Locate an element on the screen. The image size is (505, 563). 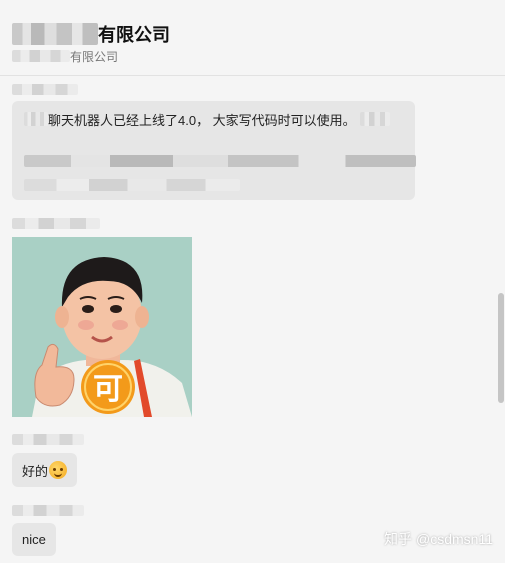
chat-title-row: 有限公司 is located at coordinates (91, 34).